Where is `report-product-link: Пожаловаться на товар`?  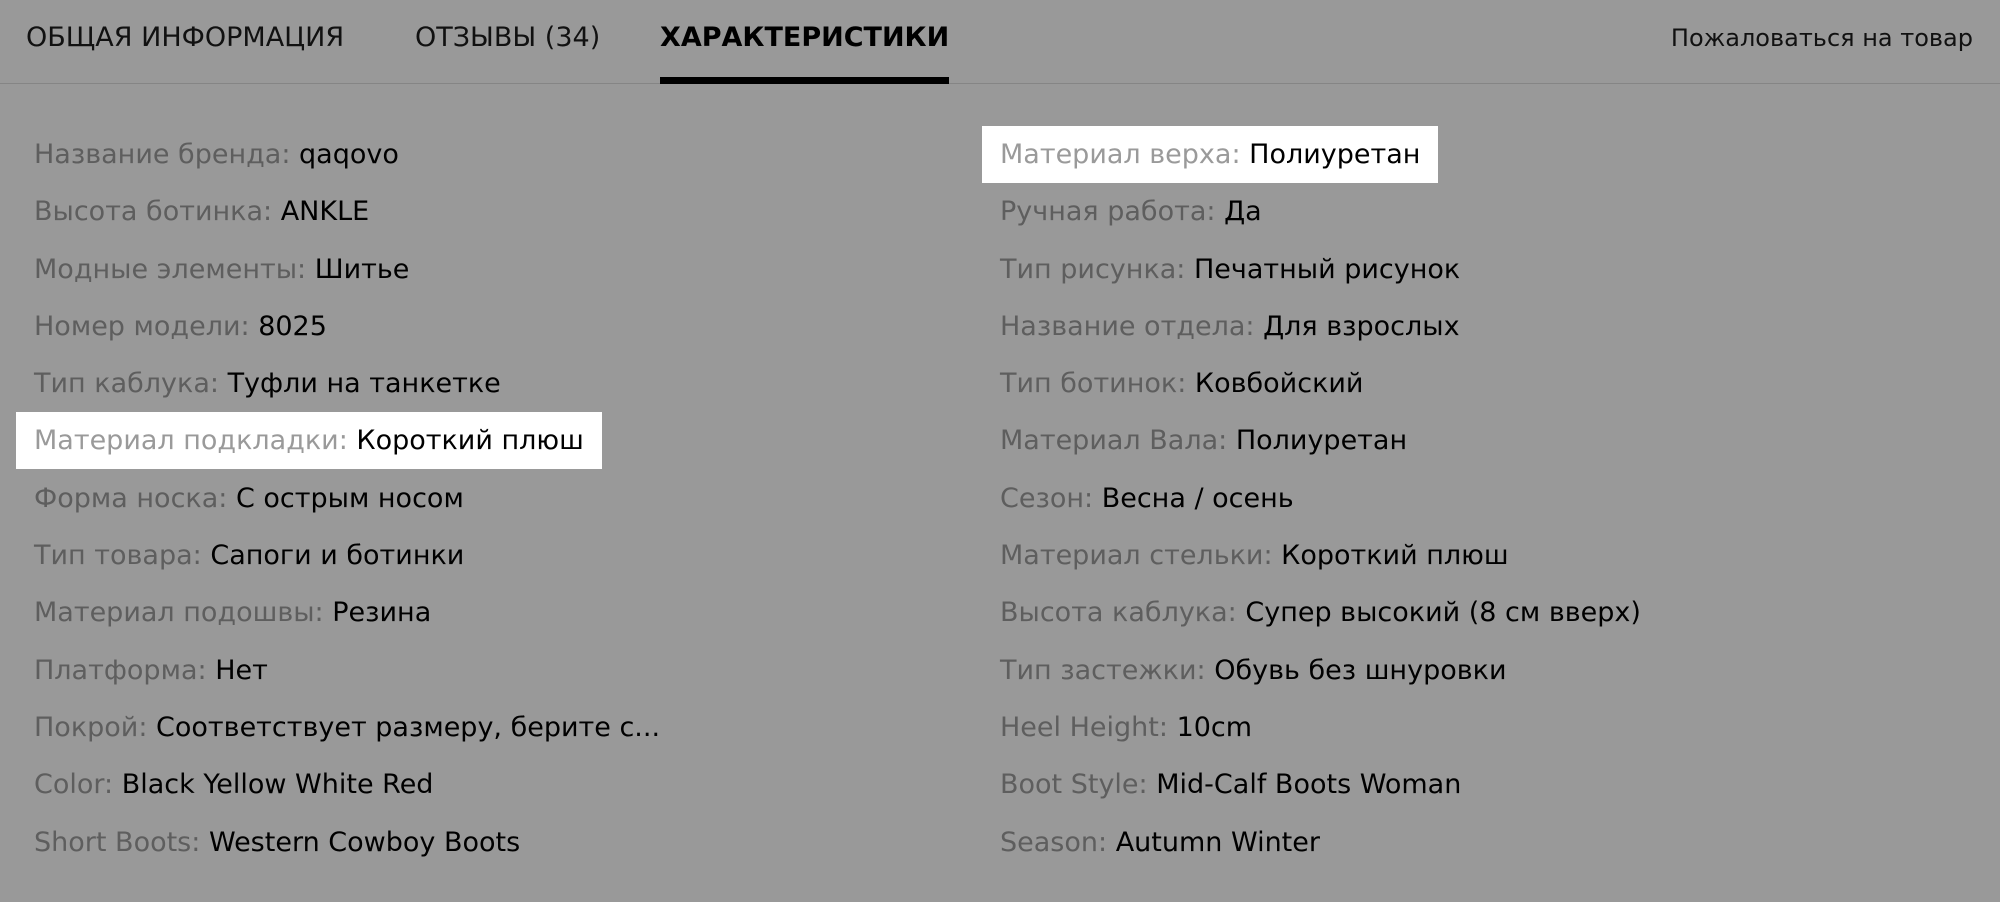
report-product-link: Пожаловаться на товар is located at coordinates (1822, 38).